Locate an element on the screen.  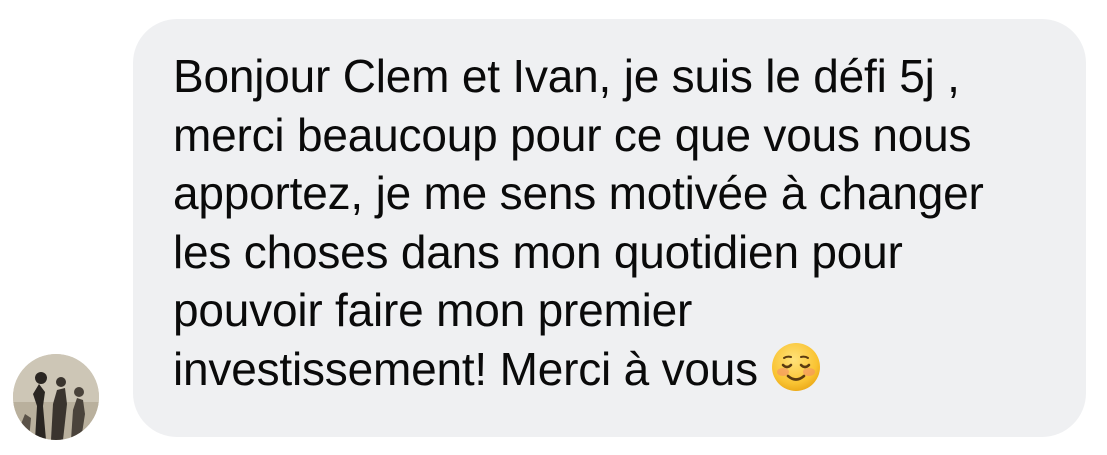
smiling-face-icon is located at coordinates (796, 374).